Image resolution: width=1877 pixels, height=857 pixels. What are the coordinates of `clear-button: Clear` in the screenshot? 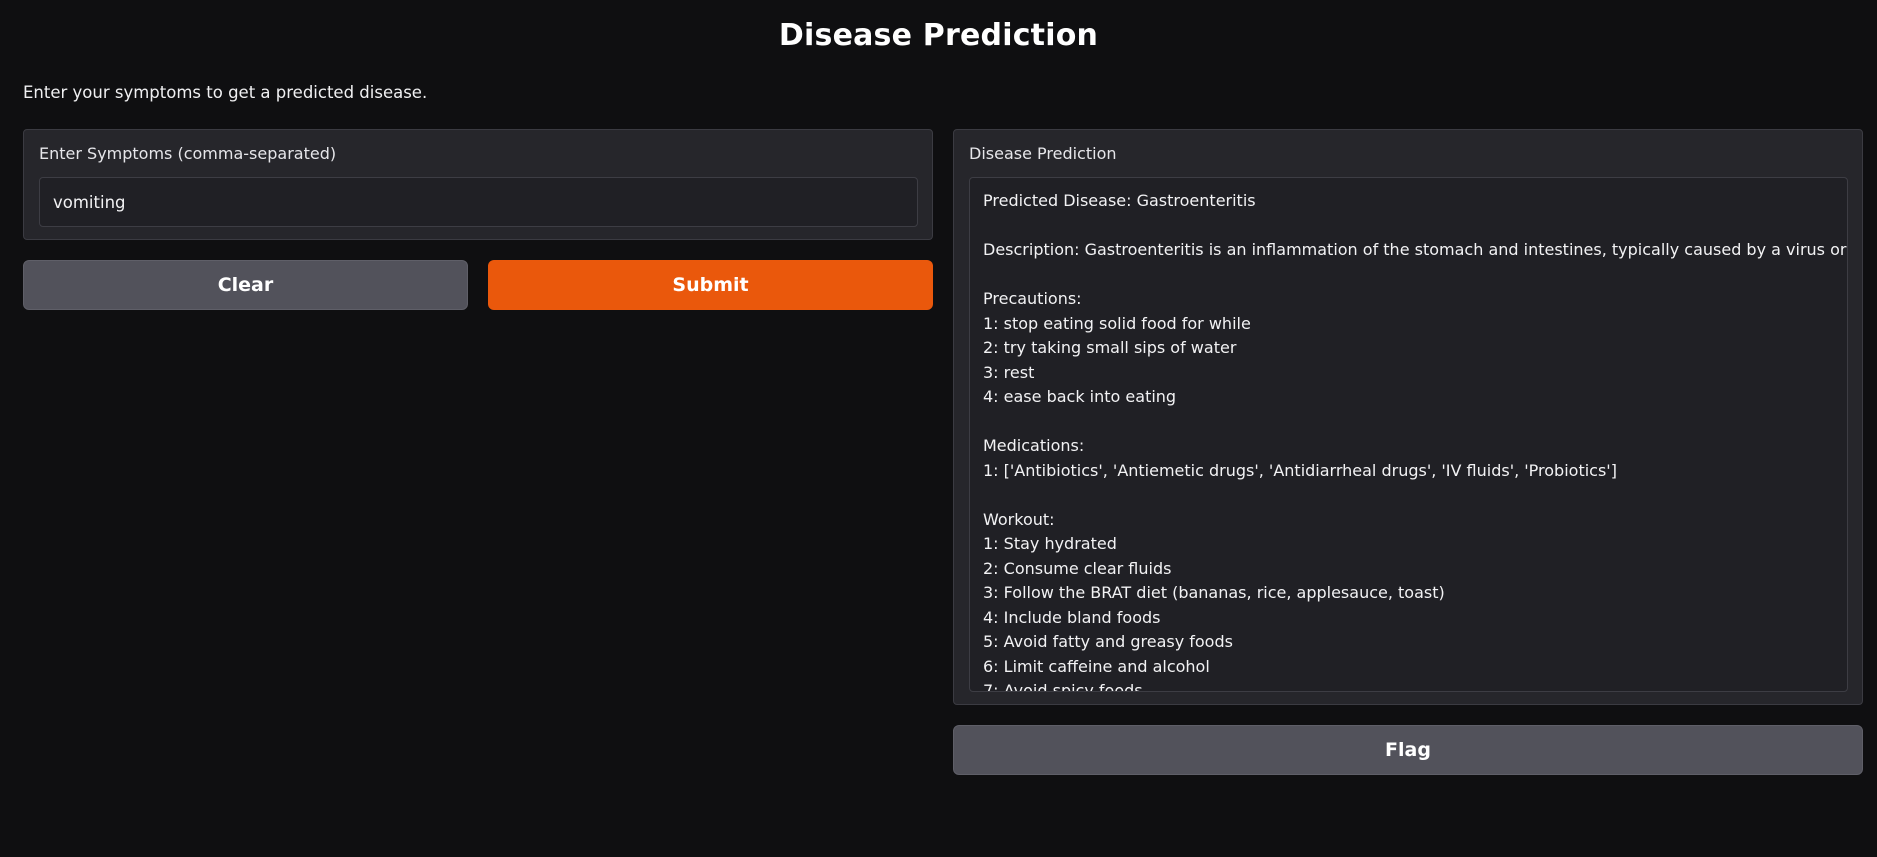 It's located at (245, 285).